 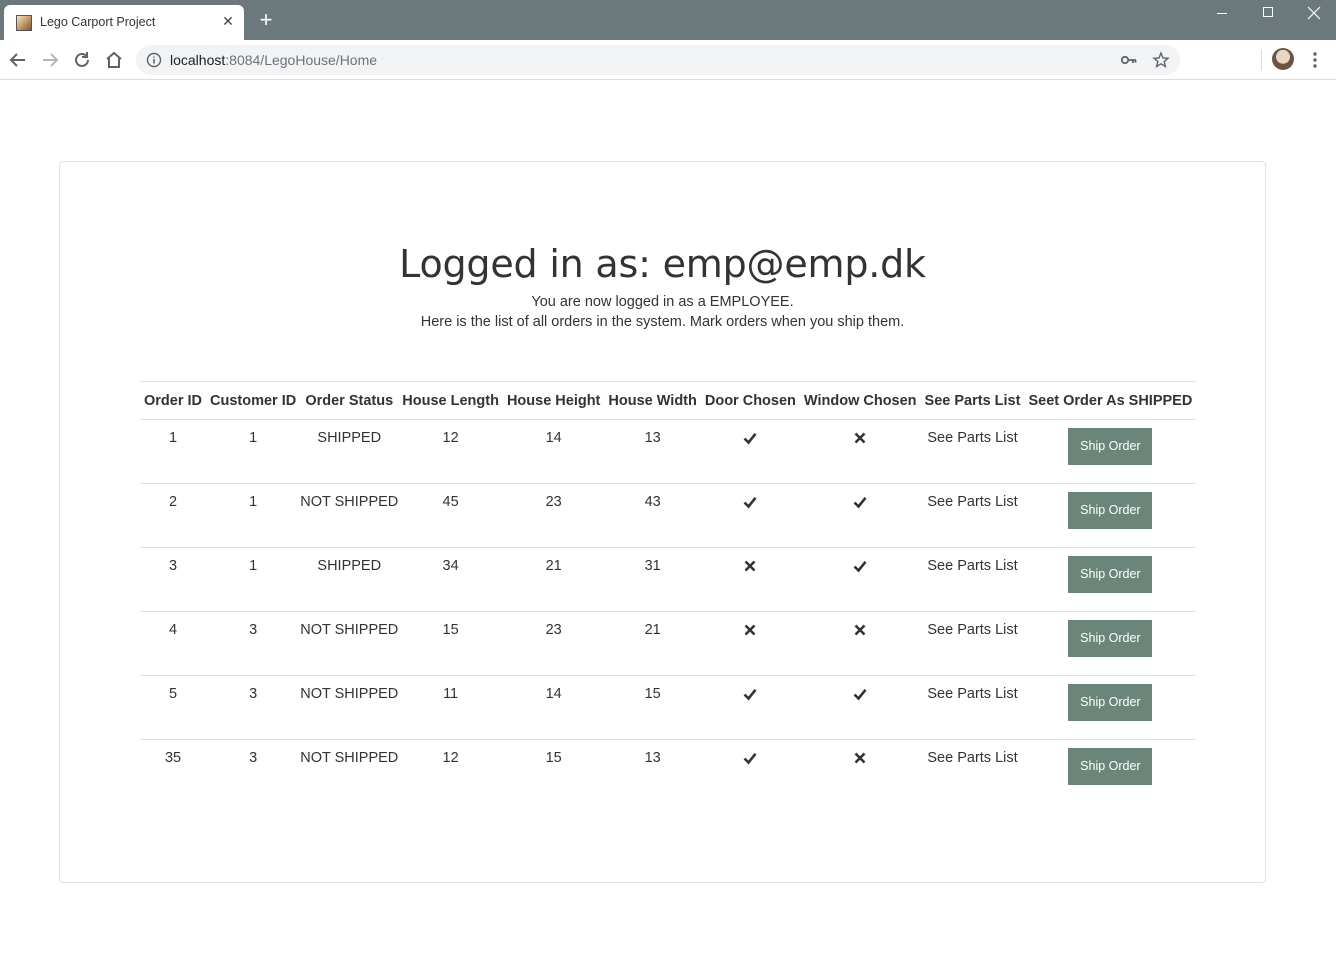 What do you see at coordinates (1222, 14) in the screenshot?
I see `window-minimize-icon` at bounding box center [1222, 14].